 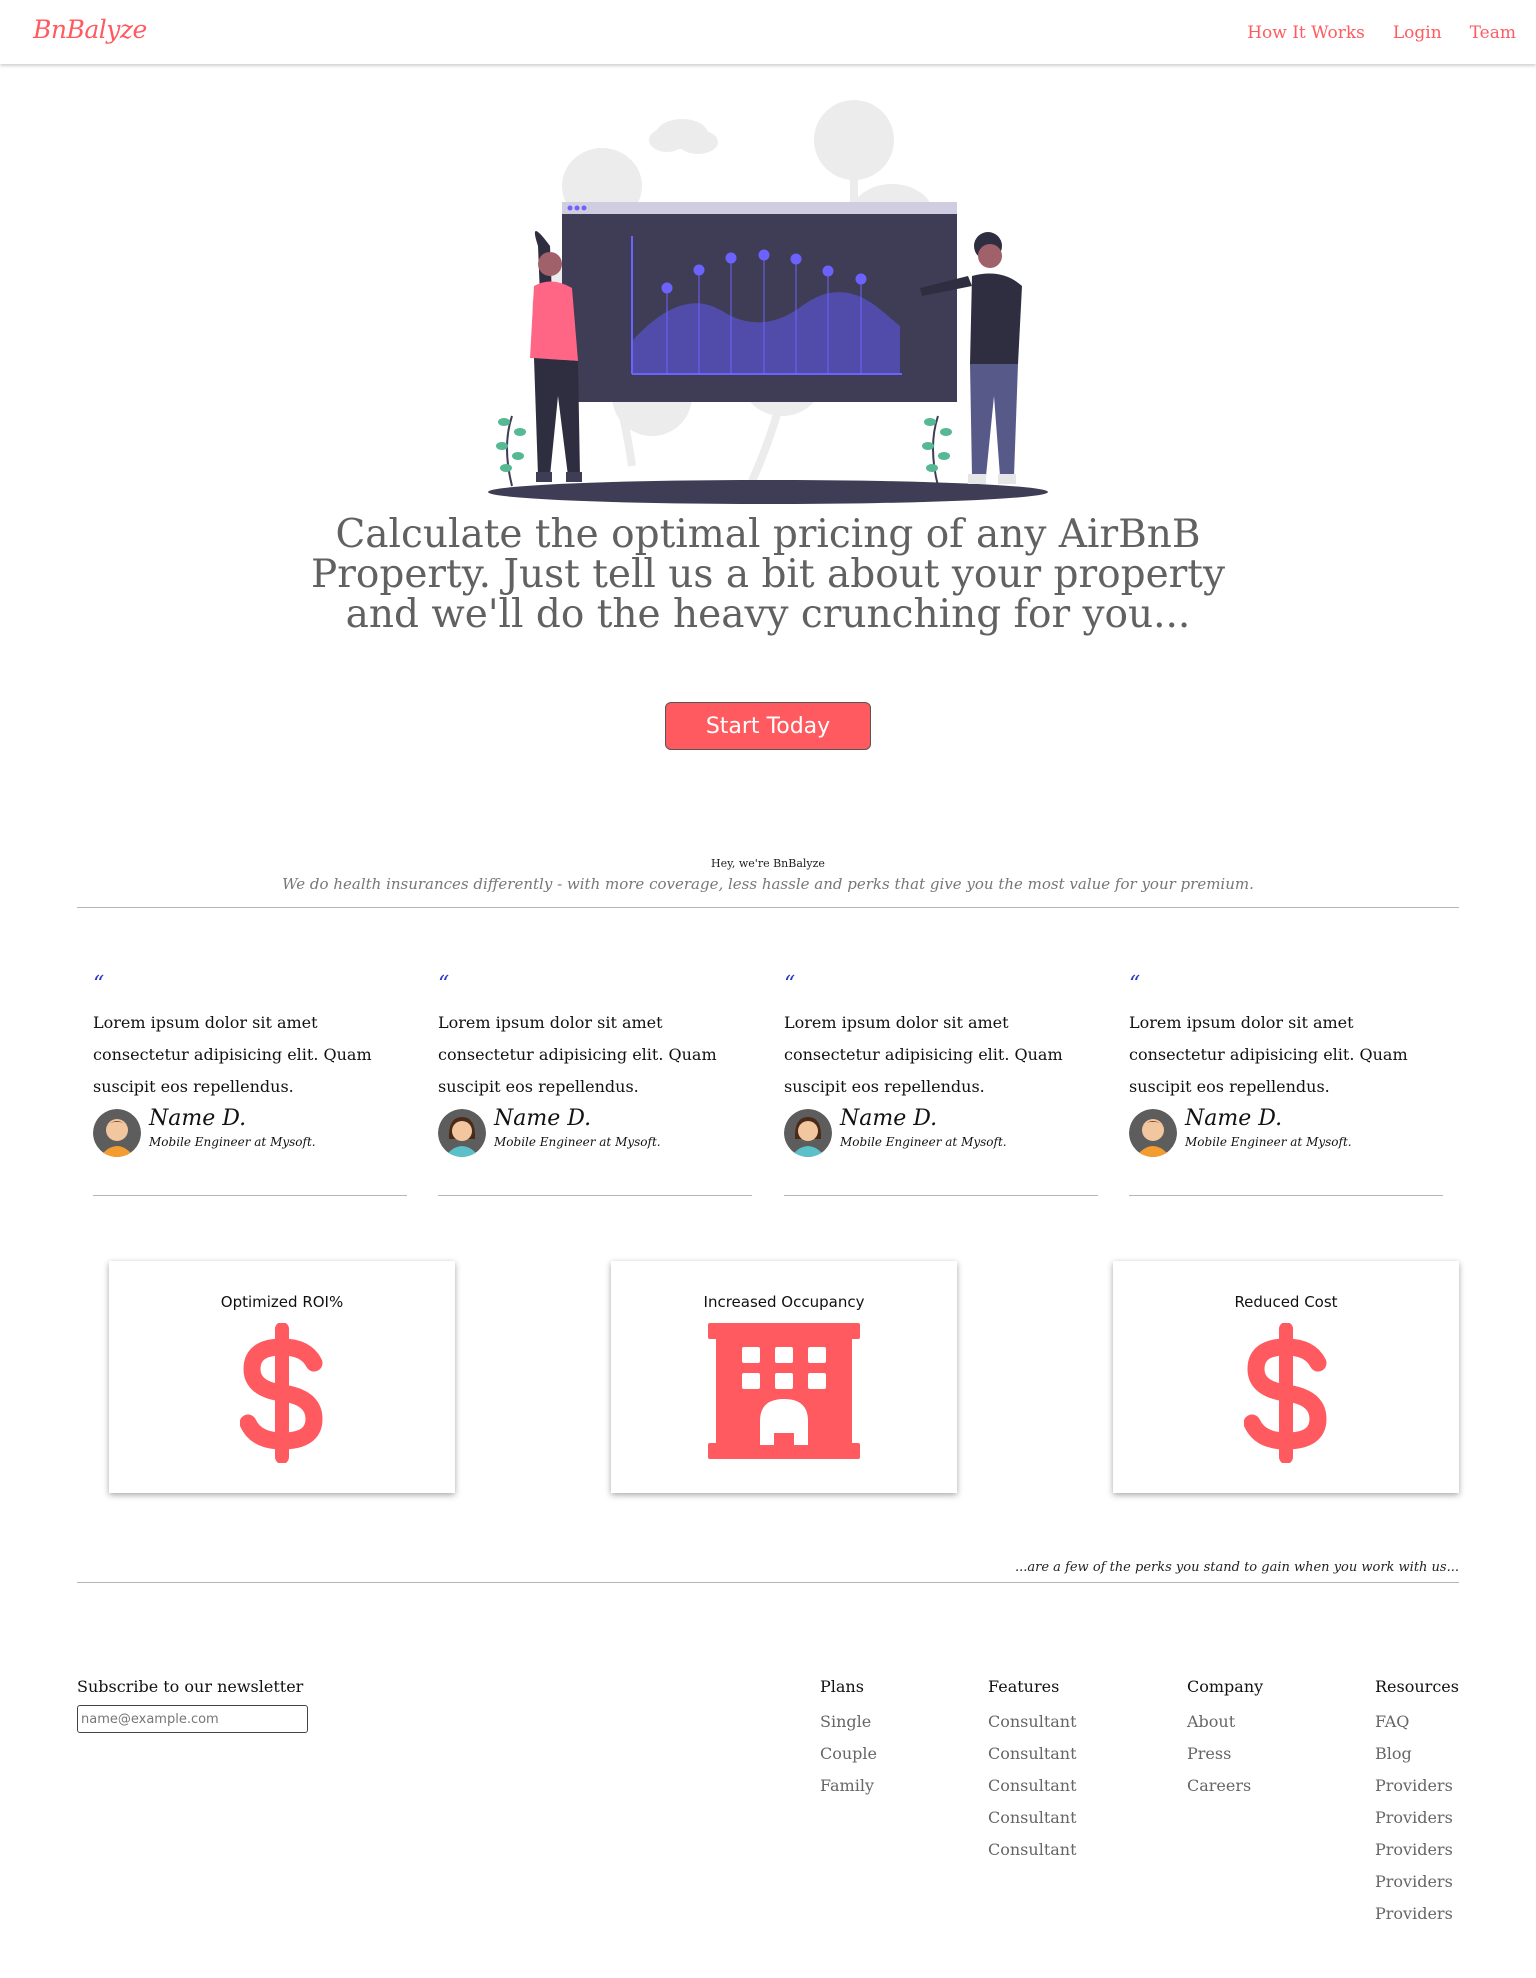 What do you see at coordinates (768, 302) in the screenshot?
I see `hero-illustration` at bounding box center [768, 302].